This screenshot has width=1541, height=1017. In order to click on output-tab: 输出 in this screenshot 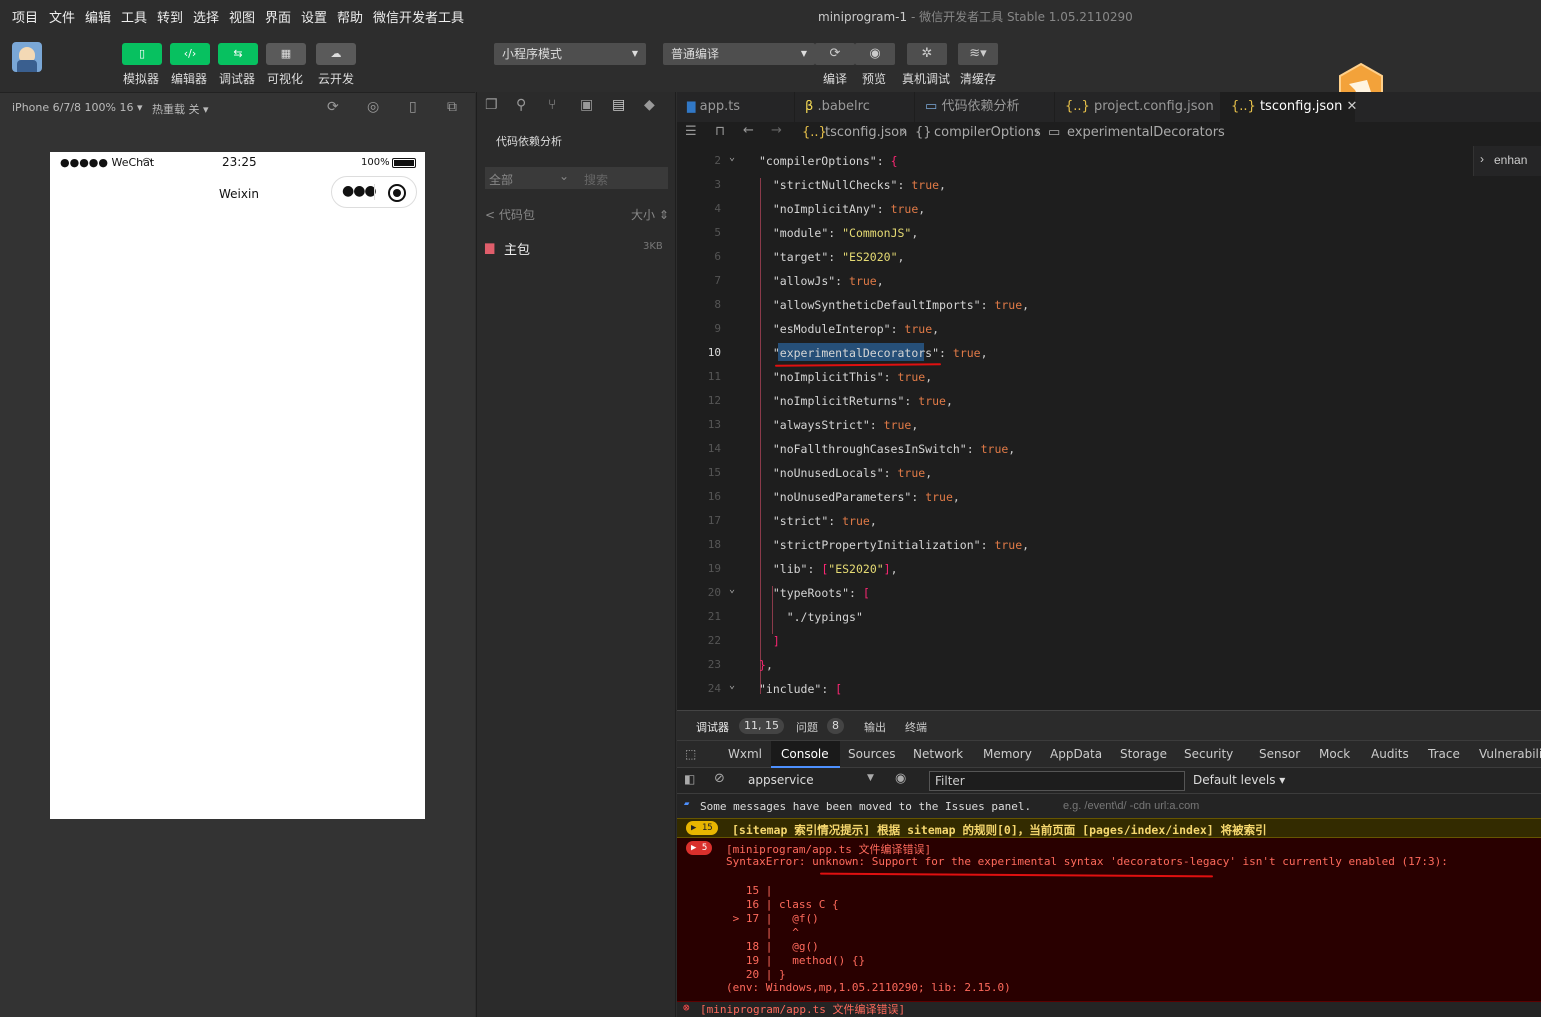, I will do `click(875, 727)`.